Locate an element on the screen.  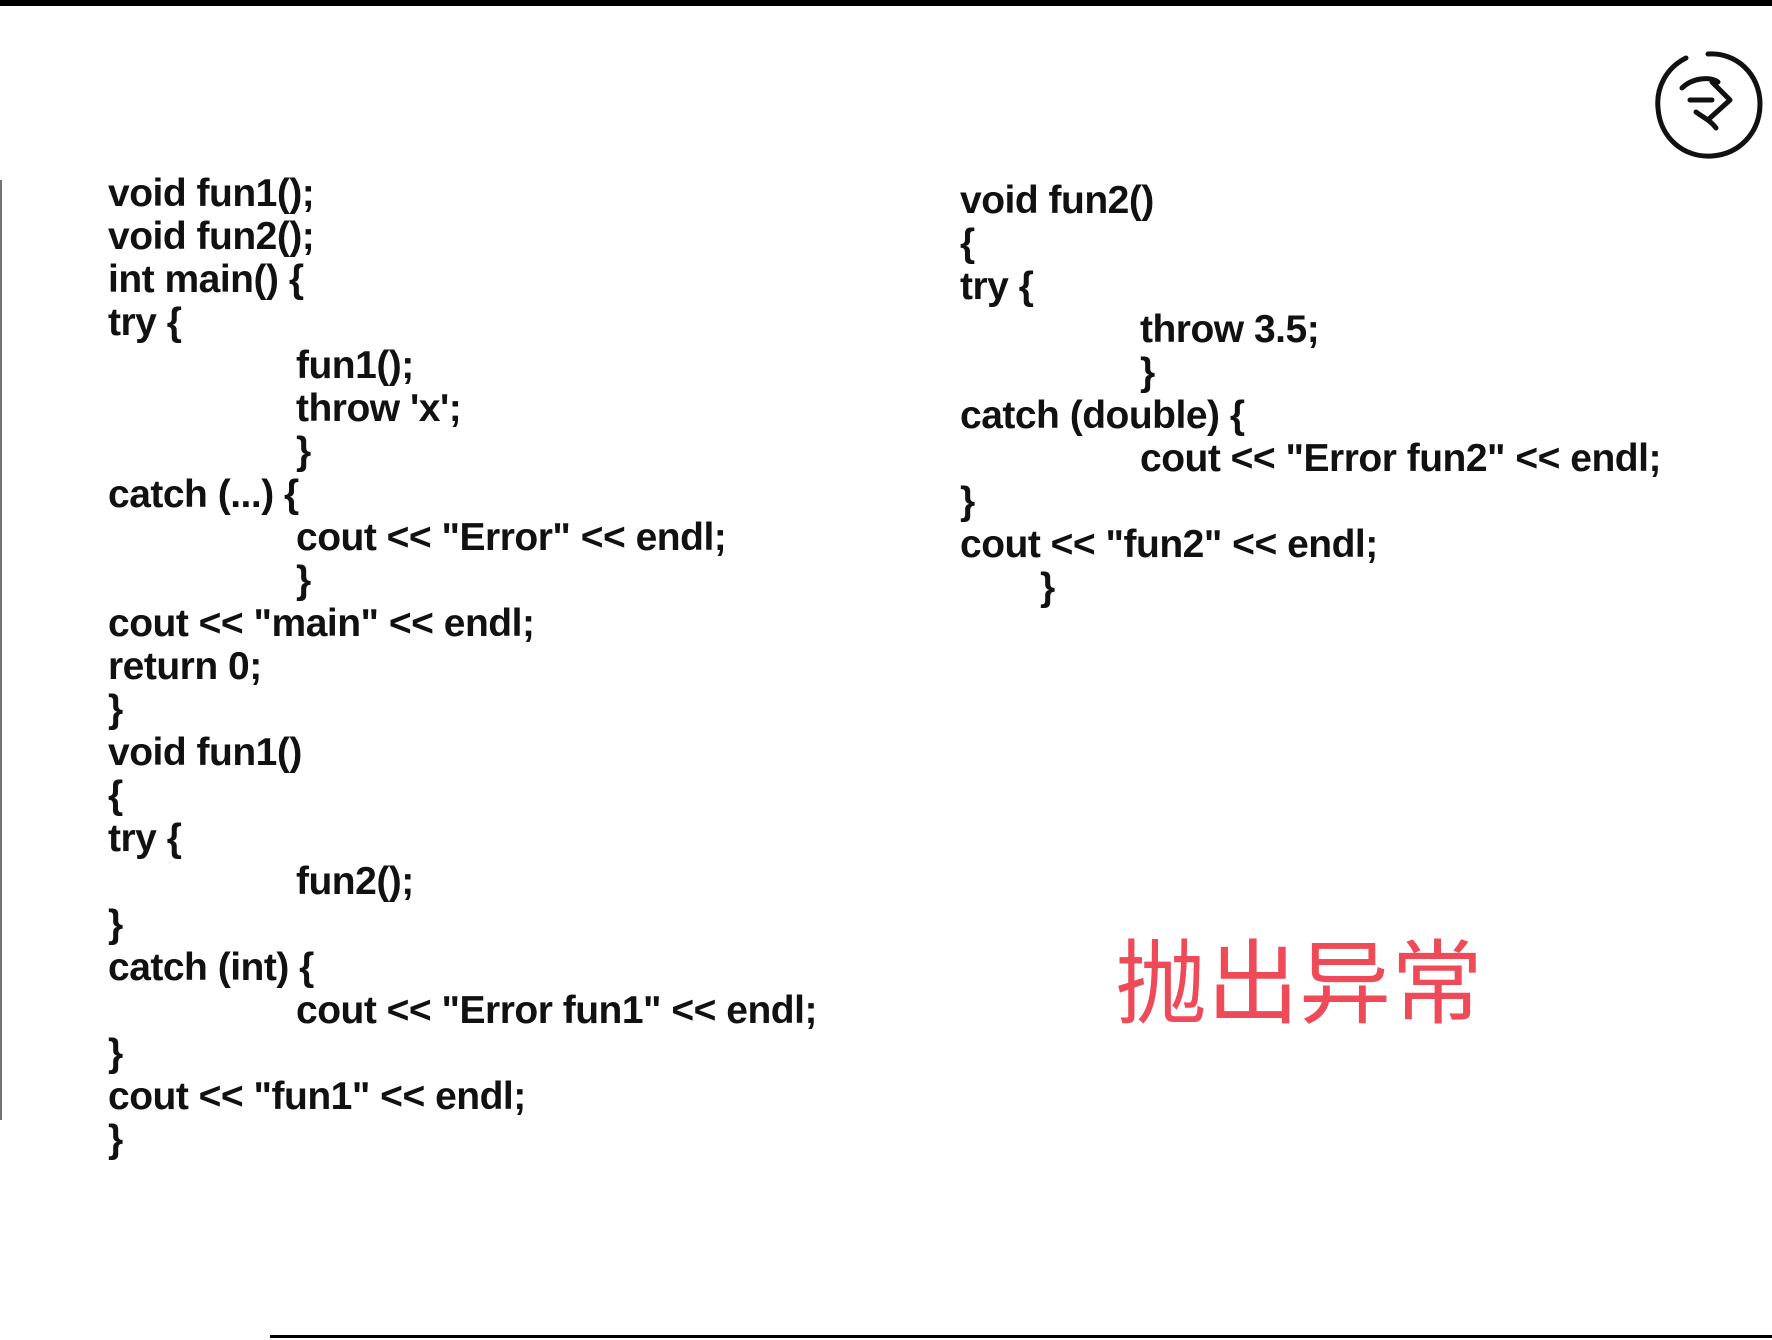
code-line: cout << "fun2" << endl; is located at coordinates (1169, 544).